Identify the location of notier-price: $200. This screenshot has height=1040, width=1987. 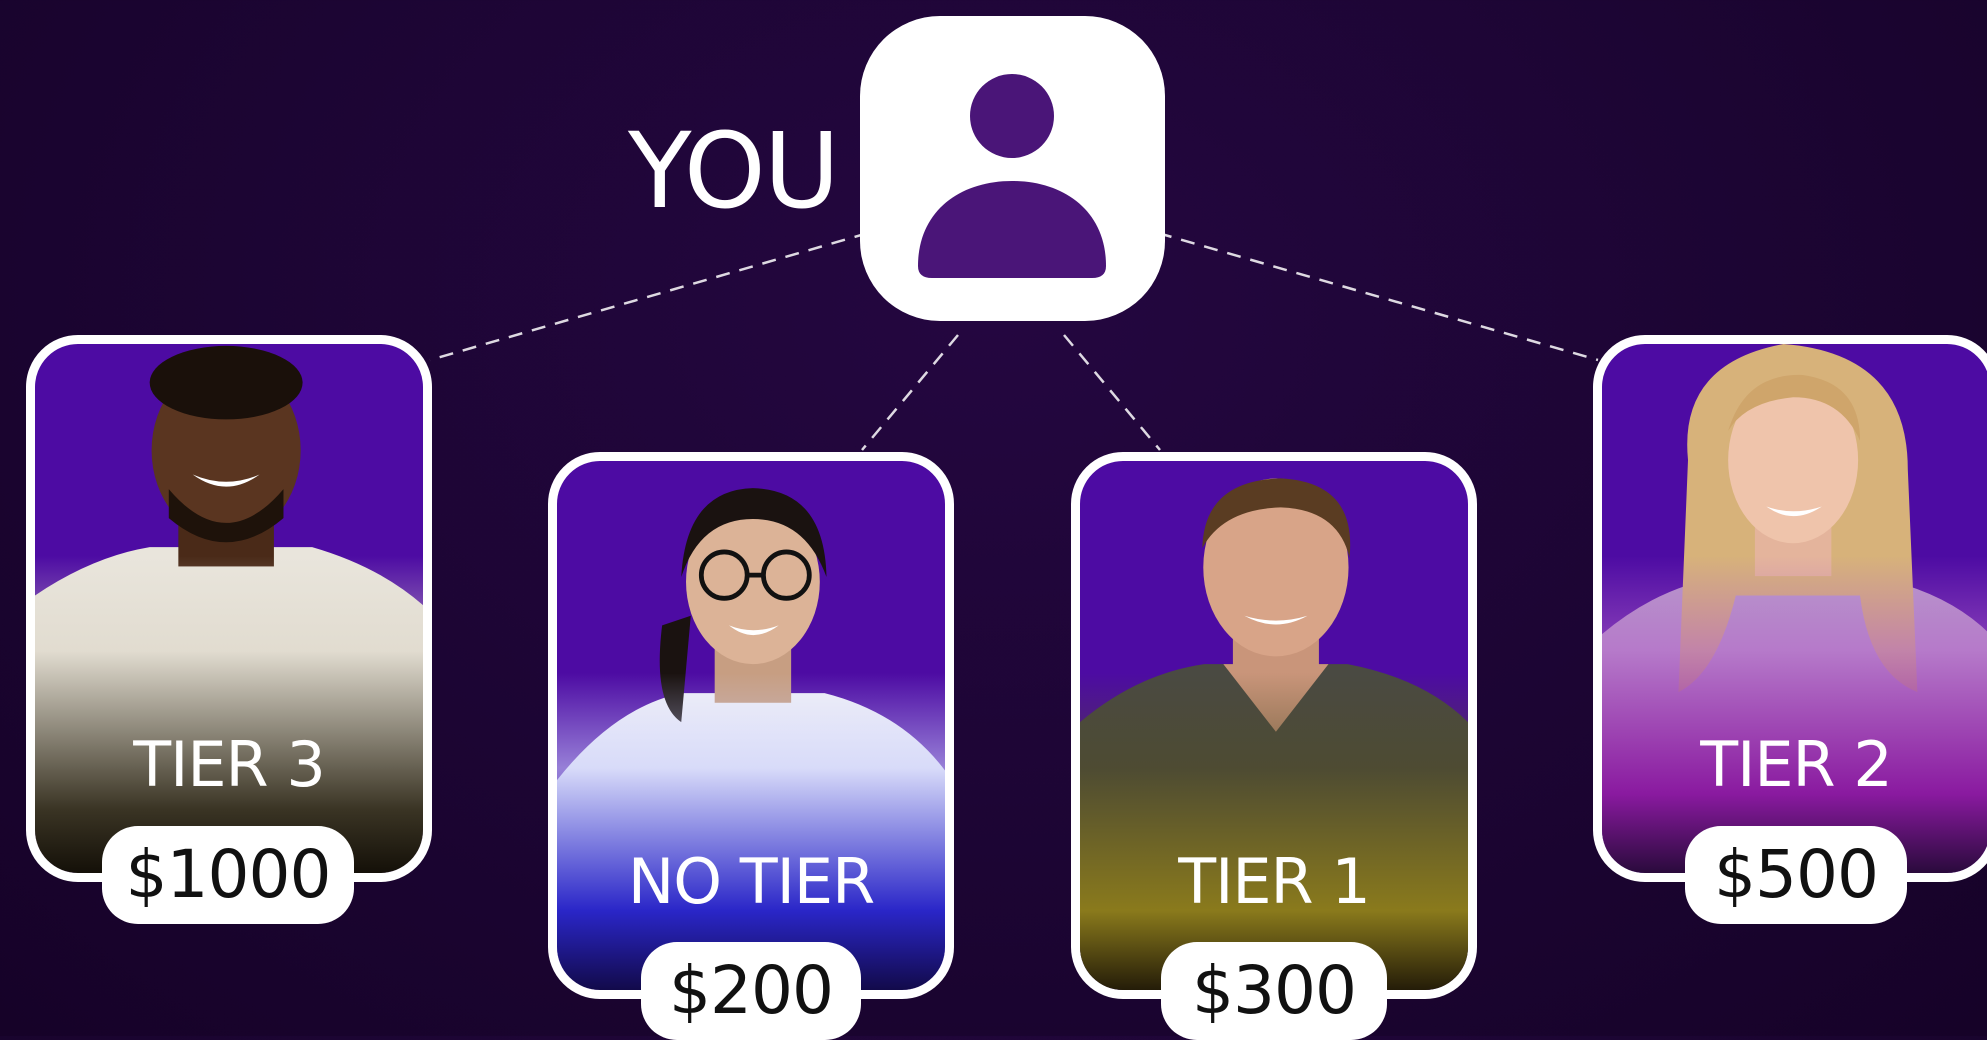
(751, 991).